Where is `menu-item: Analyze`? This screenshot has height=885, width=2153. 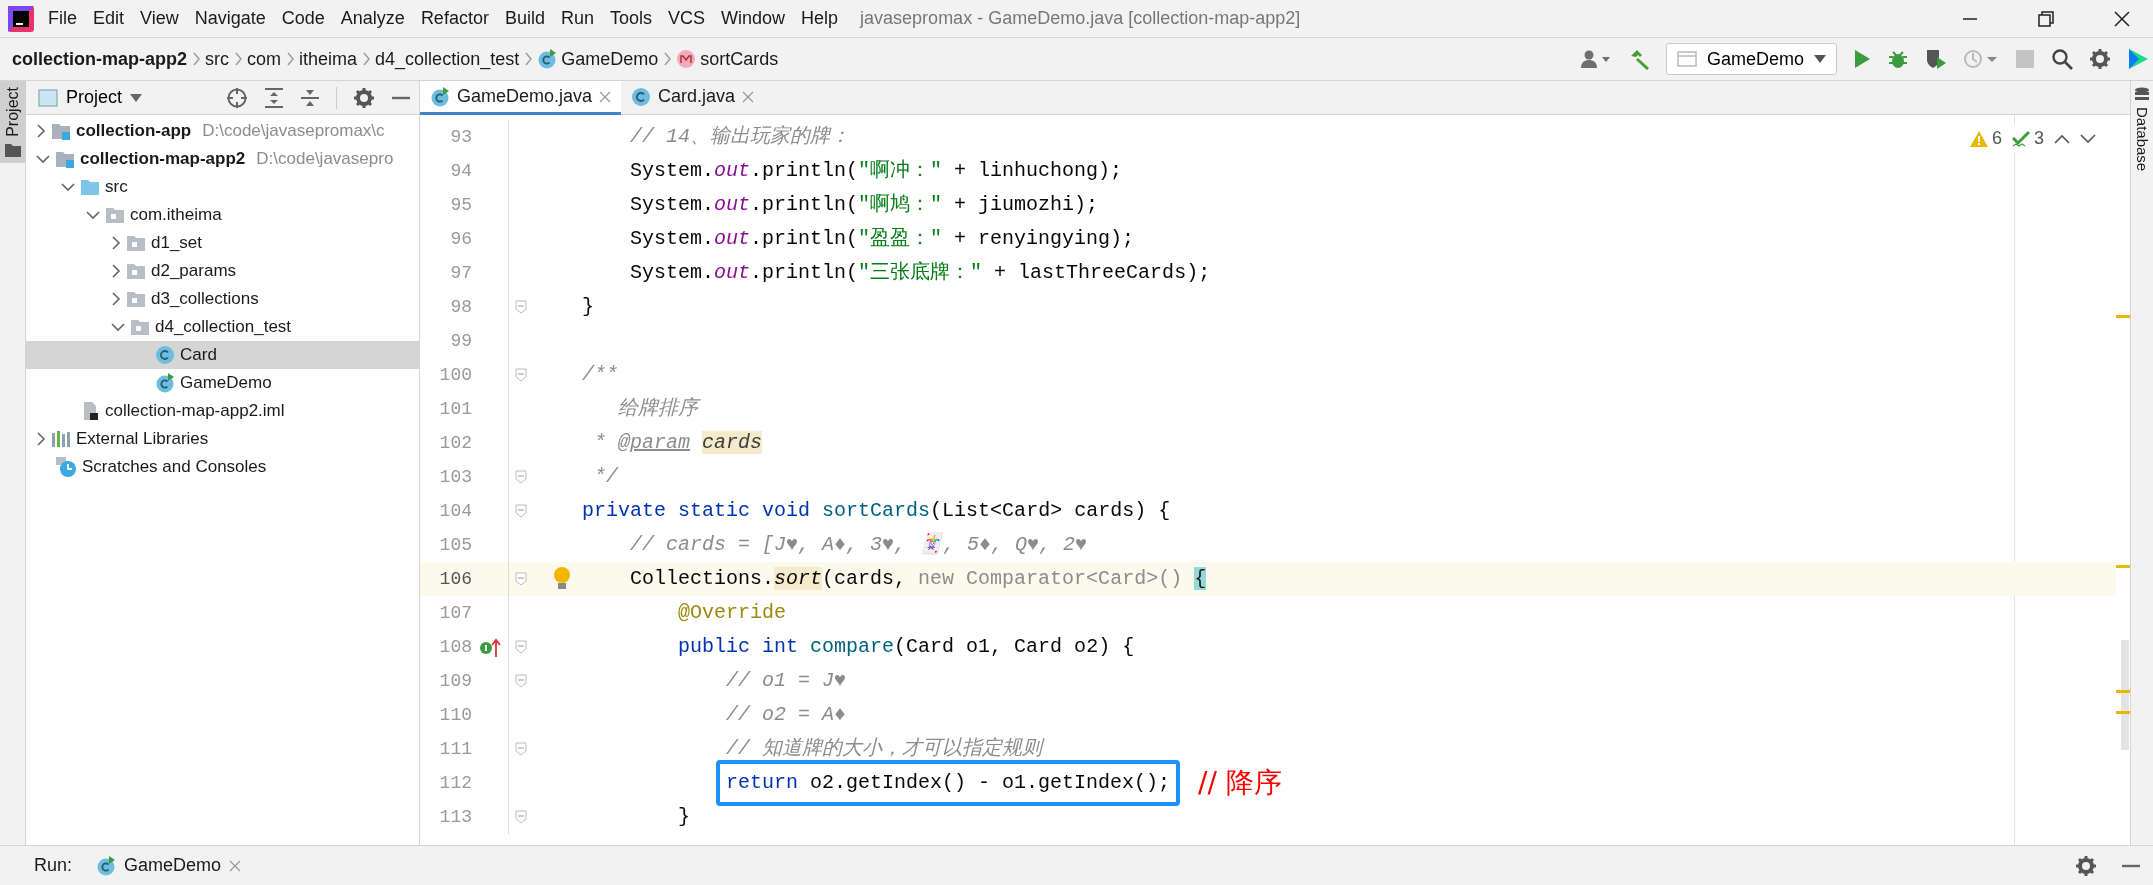 menu-item: Analyze is located at coordinates (372, 18).